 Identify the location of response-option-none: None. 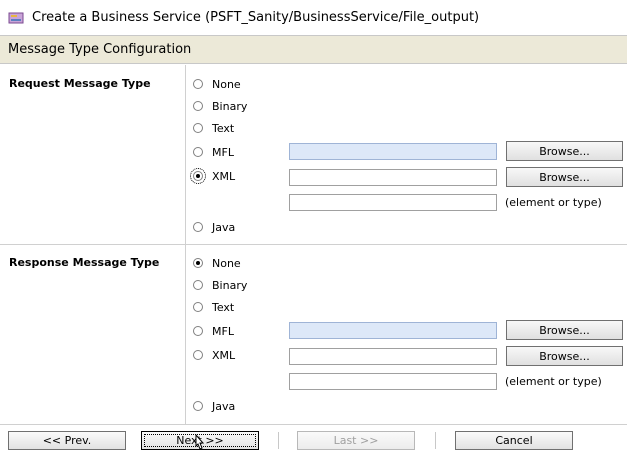
(217, 263).